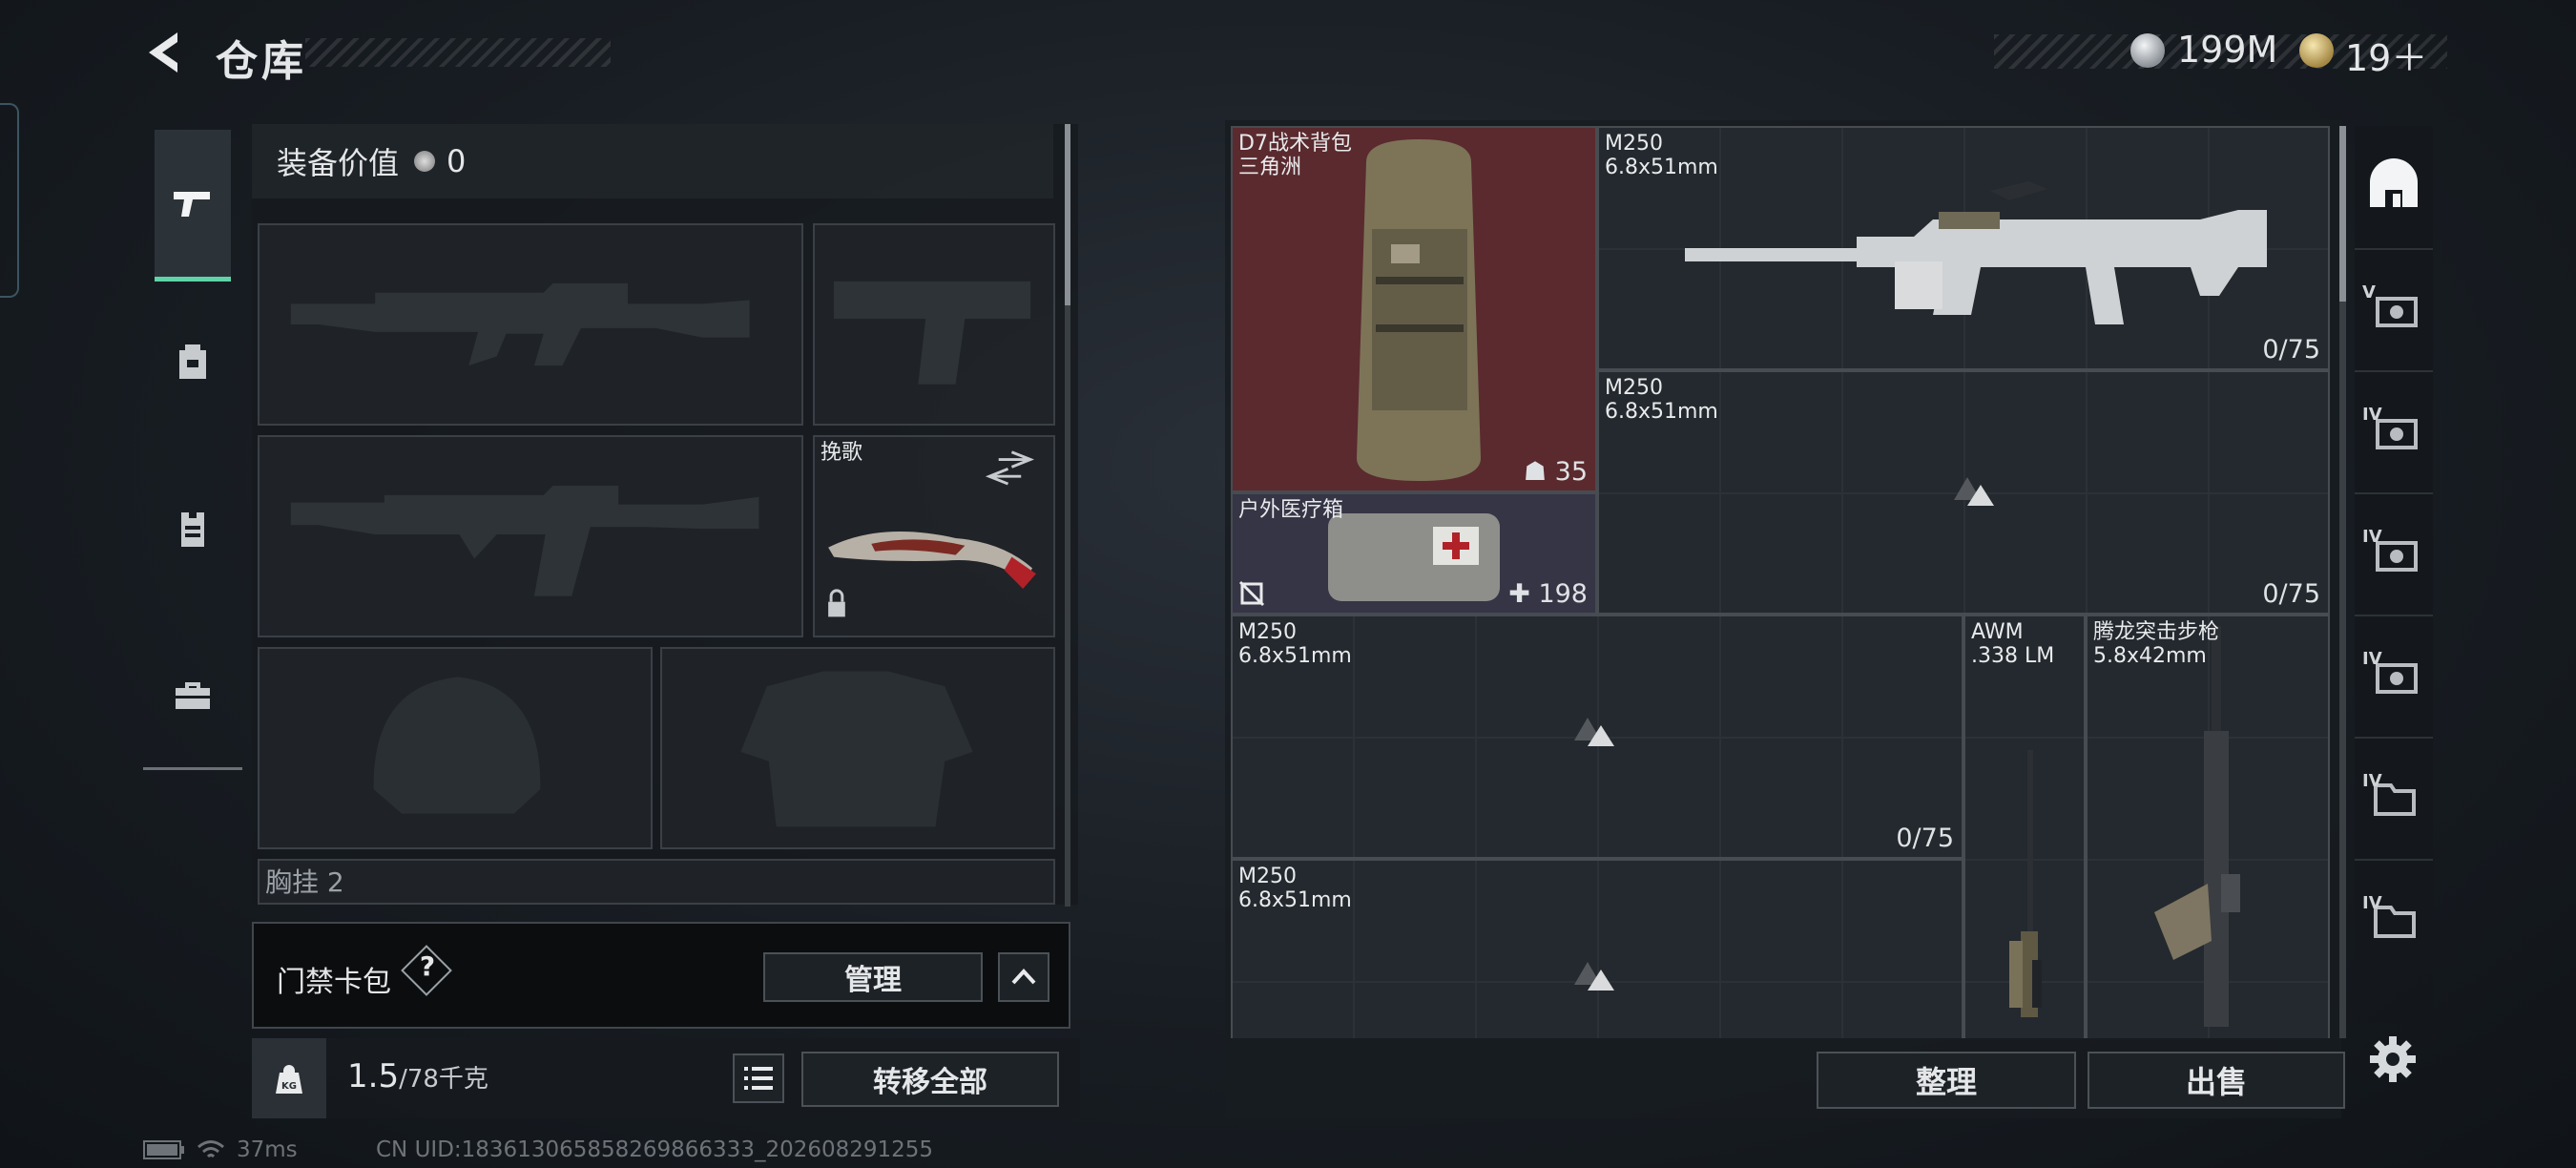 Image resolution: width=2576 pixels, height=1168 pixels. Describe the element at coordinates (2342, 214) in the screenshot. I see `stash-scrollbar-thumb` at that location.